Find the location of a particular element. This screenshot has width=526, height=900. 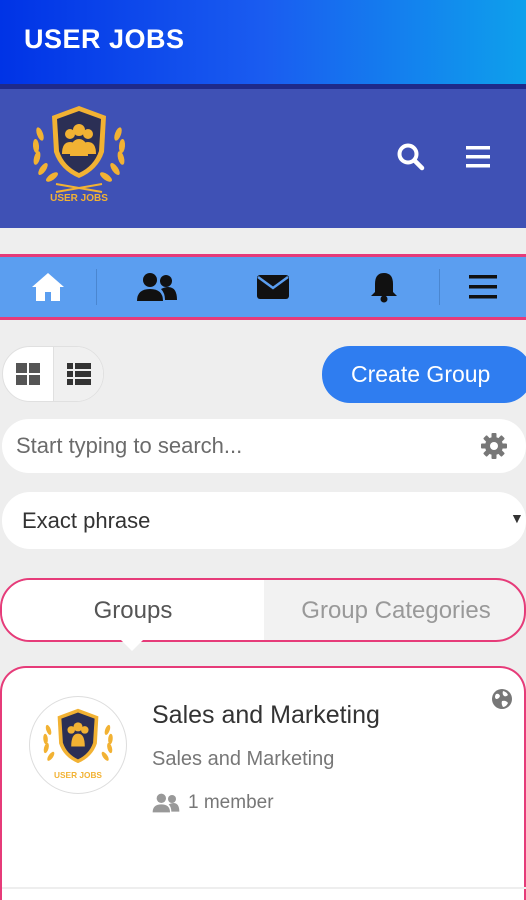

select-value: Exact phrase is located at coordinates (86, 520).